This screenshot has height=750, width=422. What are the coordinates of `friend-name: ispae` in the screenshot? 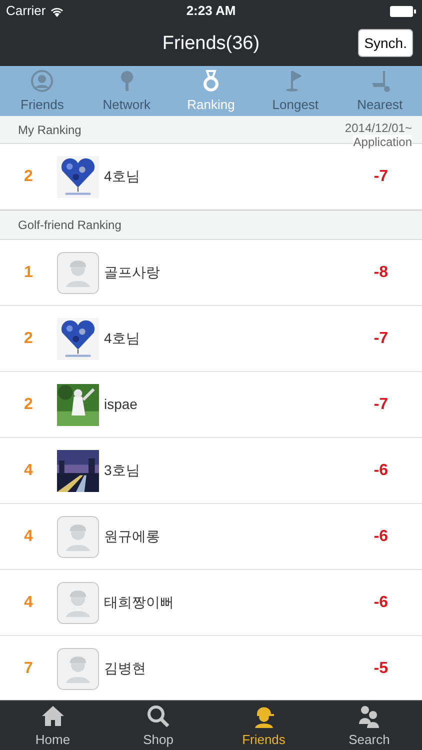 It's located at (121, 404).